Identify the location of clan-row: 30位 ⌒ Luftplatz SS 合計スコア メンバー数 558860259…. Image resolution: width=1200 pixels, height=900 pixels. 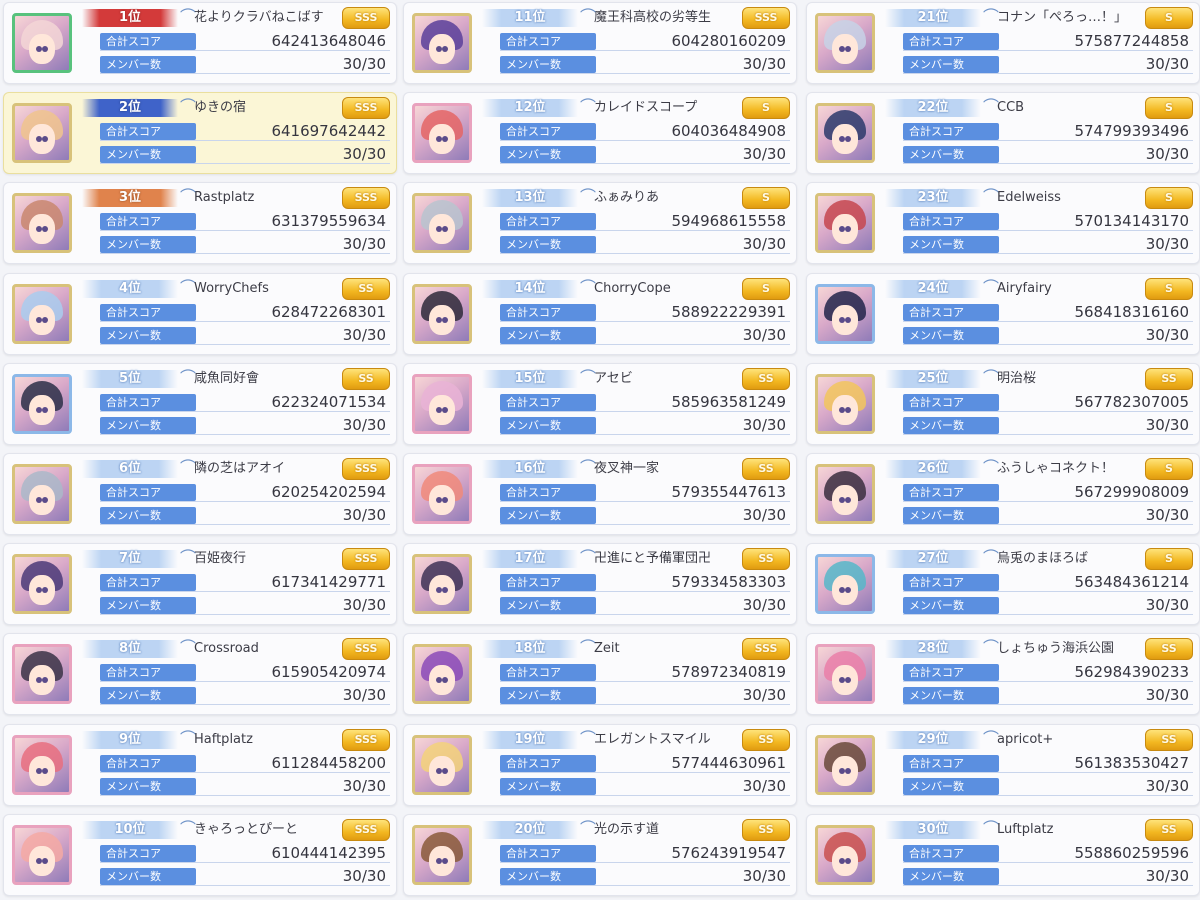
(1003, 855).